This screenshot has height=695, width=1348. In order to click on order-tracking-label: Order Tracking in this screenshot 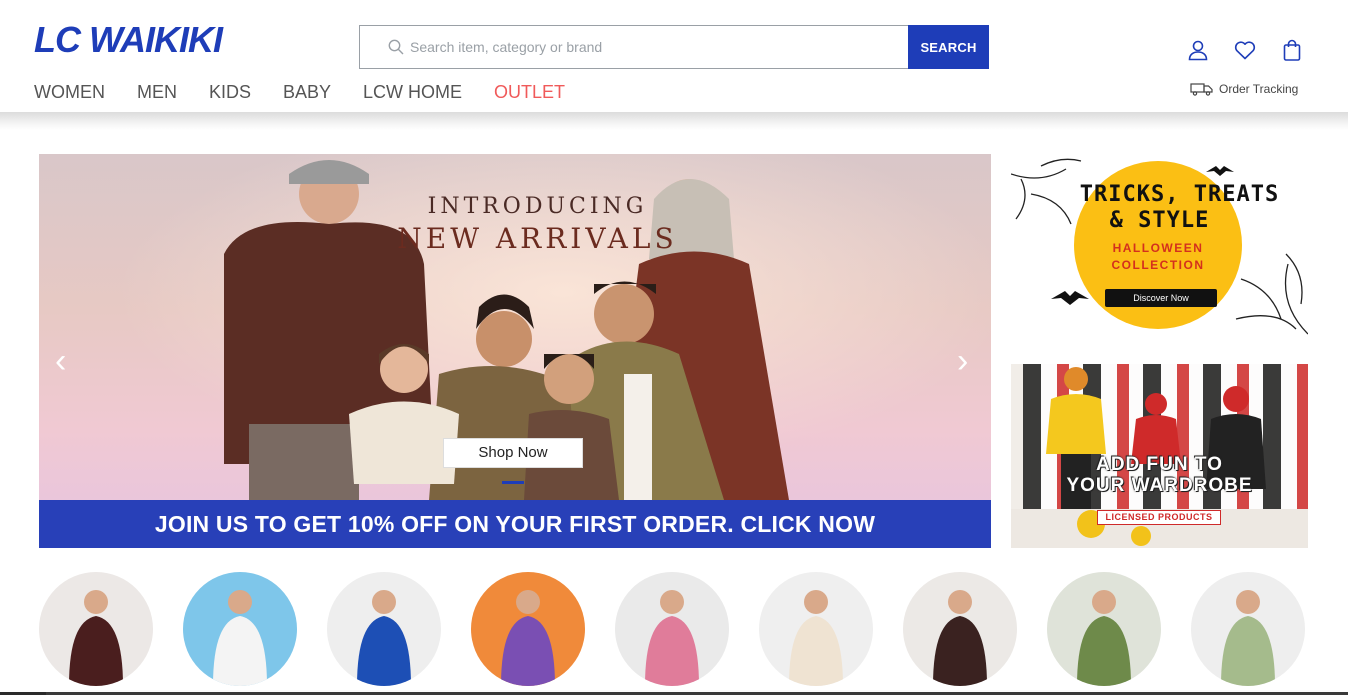, I will do `click(1259, 89)`.